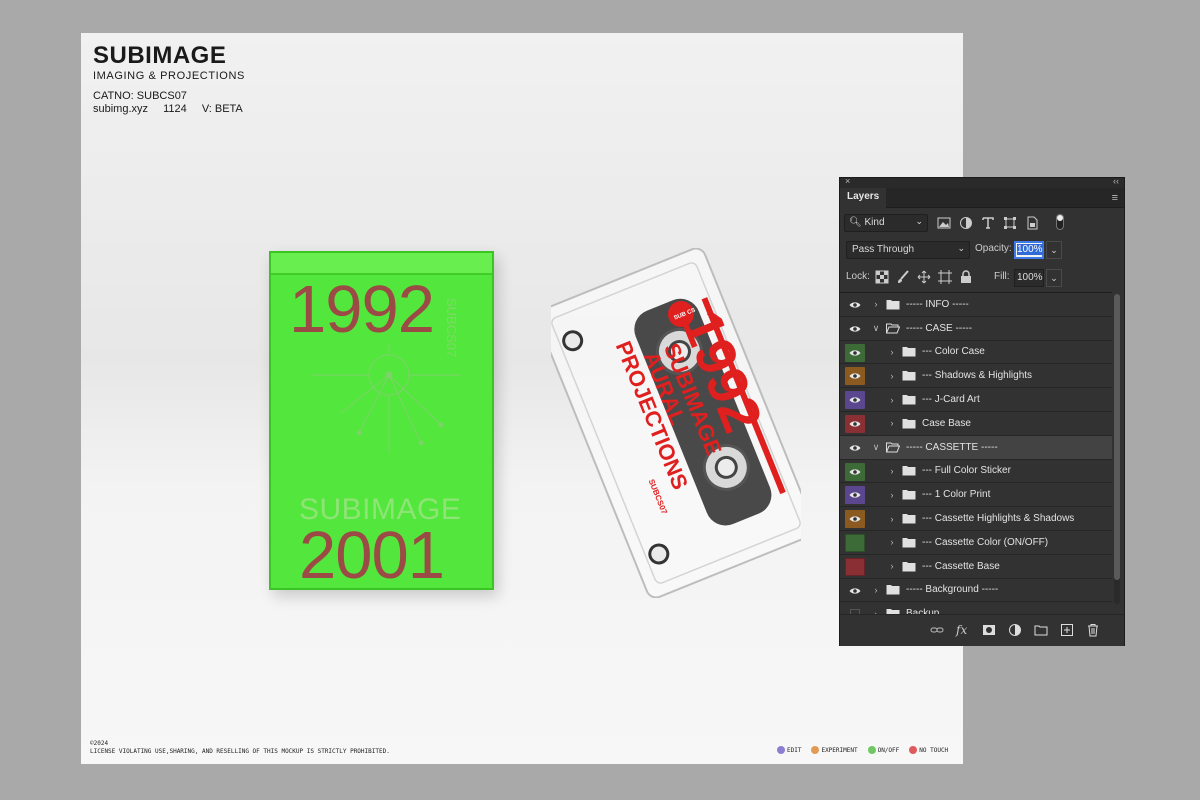  I want to click on layer-row: › --- Cassette Color (ON/OFF), so click(976, 542).